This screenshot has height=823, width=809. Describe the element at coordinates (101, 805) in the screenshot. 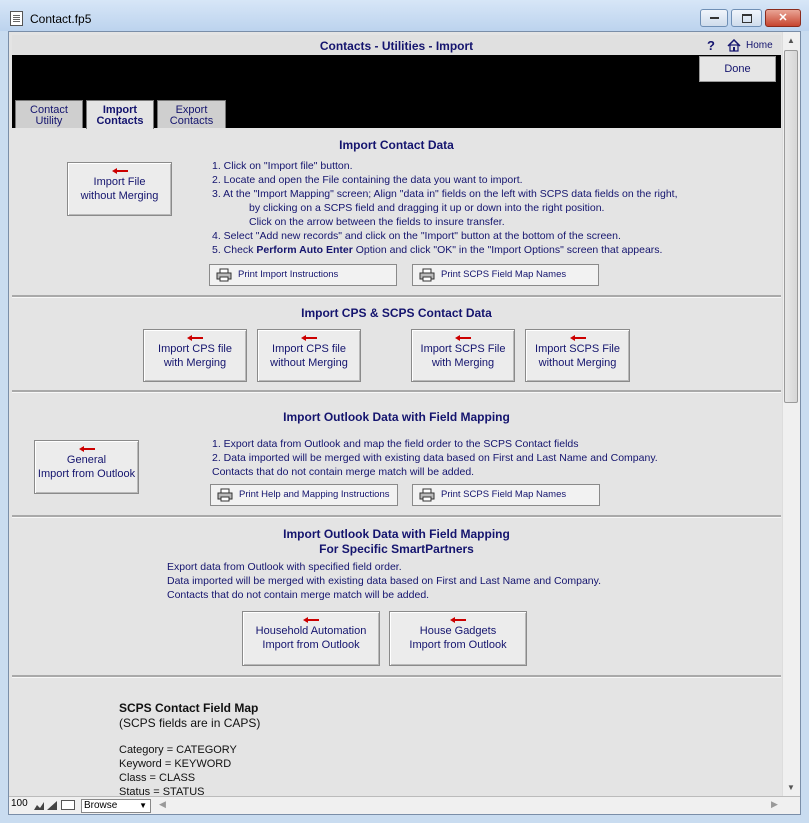

I see `mode-value: Browse` at that location.